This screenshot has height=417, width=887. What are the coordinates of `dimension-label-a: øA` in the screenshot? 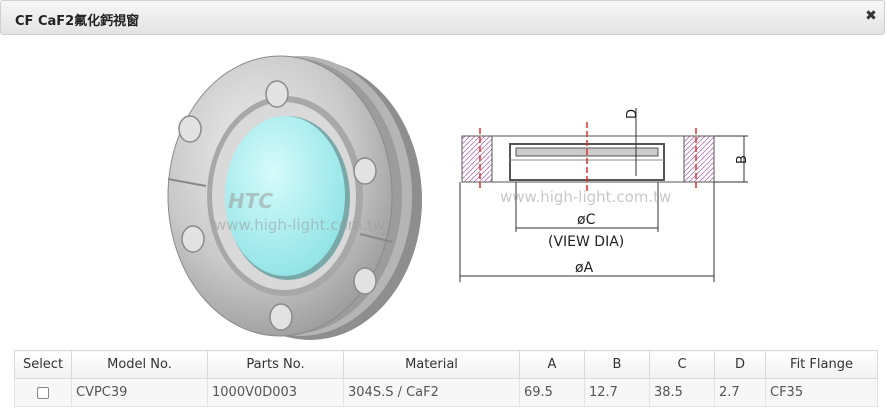 It's located at (584, 268).